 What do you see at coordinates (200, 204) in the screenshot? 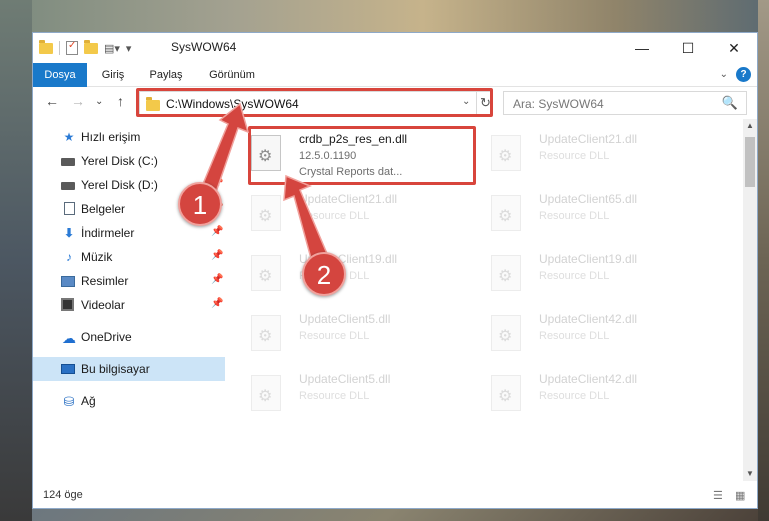
I see `step-1-callout: 1` at bounding box center [200, 204].